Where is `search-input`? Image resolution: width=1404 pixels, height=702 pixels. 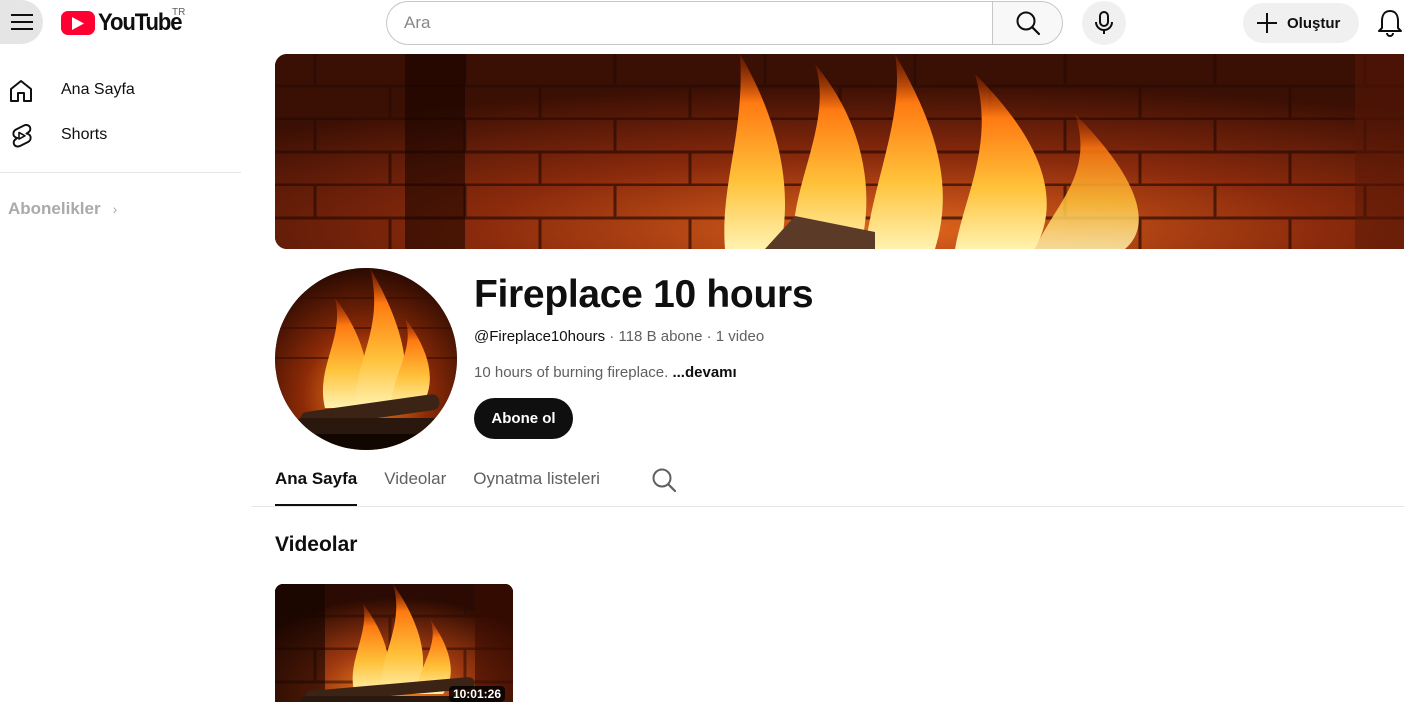 search-input is located at coordinates (689, 23).